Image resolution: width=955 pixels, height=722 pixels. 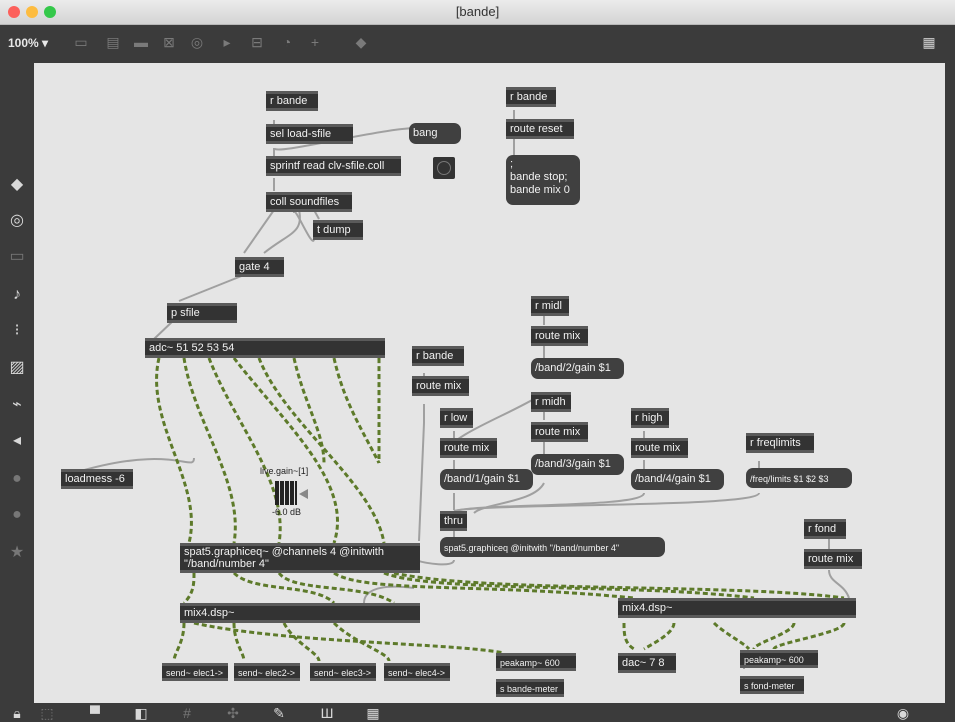 What do you see at coordinates (279, 713) in the screenshot?
I see `wrench-icon: ✎` at bounding box center [279, 713].